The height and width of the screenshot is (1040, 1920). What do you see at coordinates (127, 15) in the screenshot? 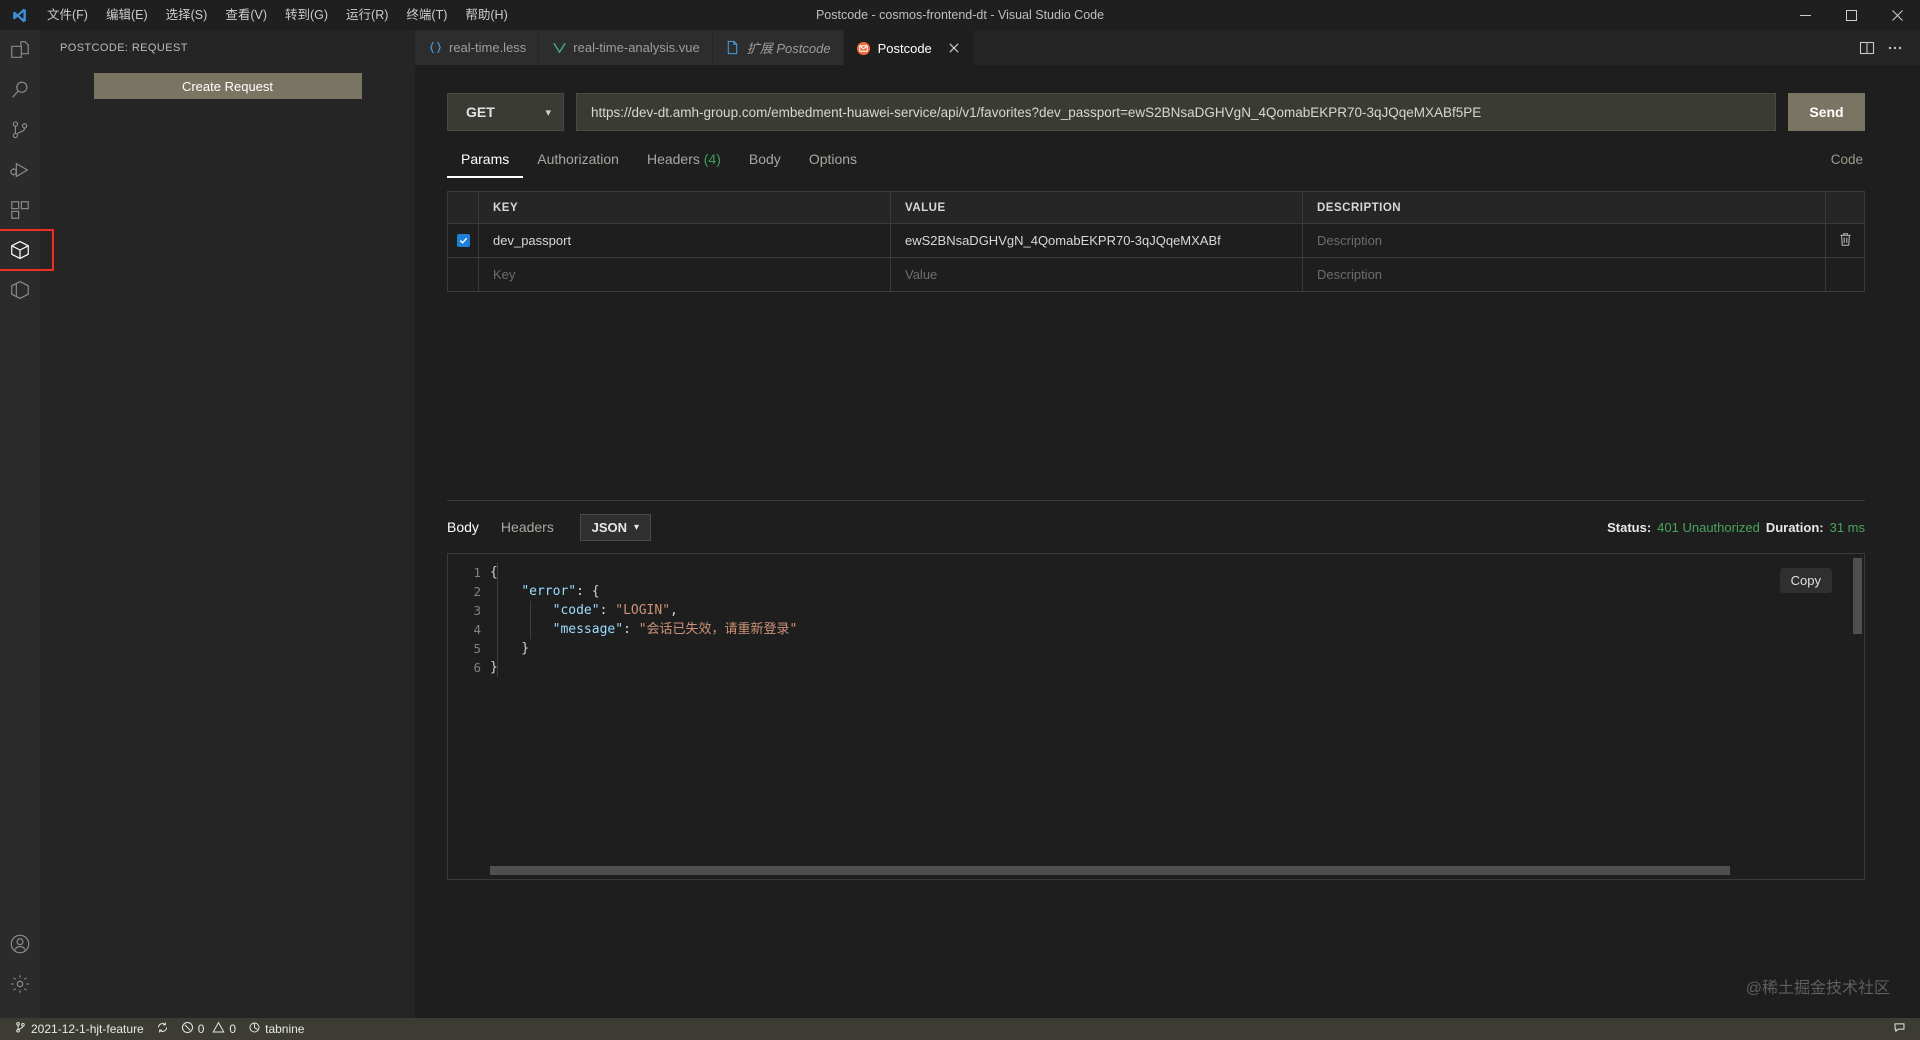
I see `menu-edit: 编辑(E)` at bounding box center [127, 15].